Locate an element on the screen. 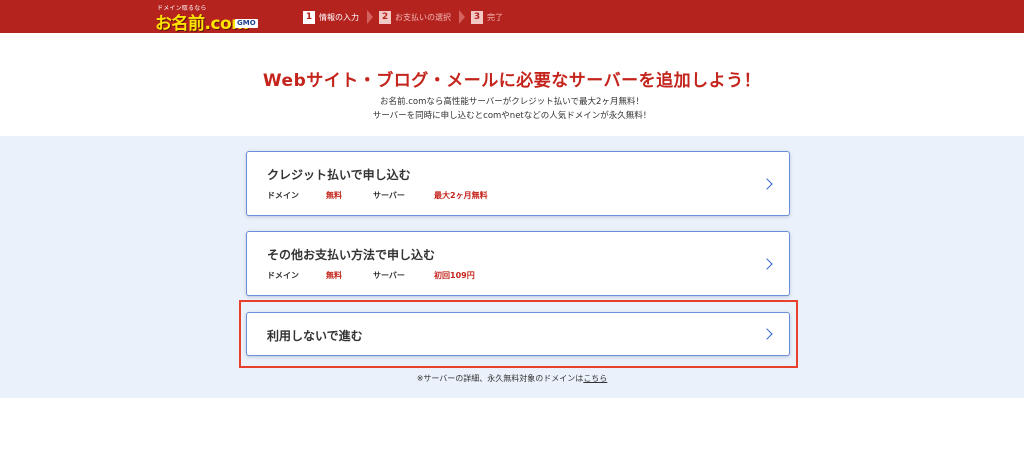 Image resolution: width=1024 pixels, height=469 pixels. step-number: 1 is located at coordinates (309, 17).